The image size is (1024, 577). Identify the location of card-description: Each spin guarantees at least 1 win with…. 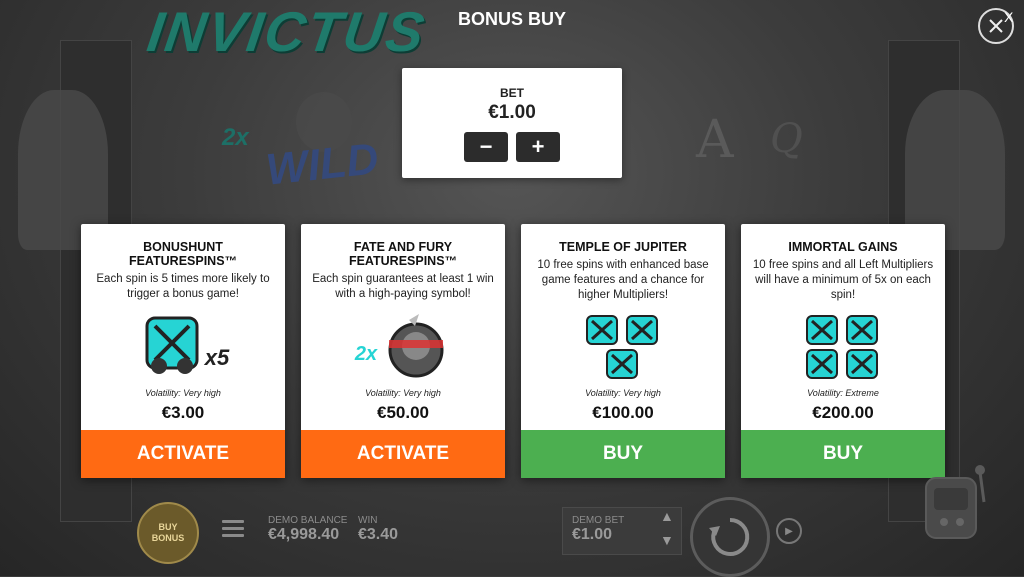
(403, 286).